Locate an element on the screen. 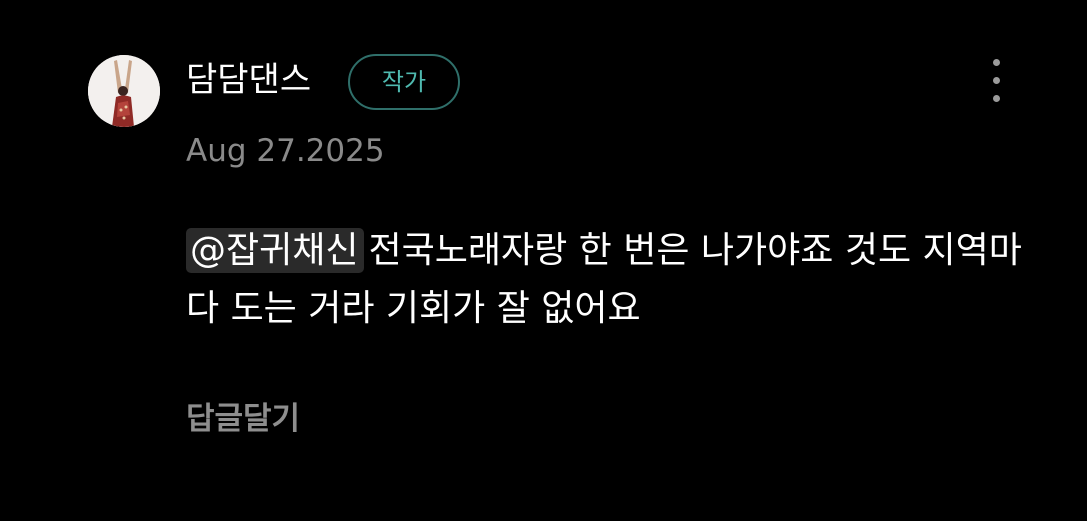 Image resolution: width=1087 pixels, height=521 pixels. dancer-avatar-icon is located at coordinates (124, 91).